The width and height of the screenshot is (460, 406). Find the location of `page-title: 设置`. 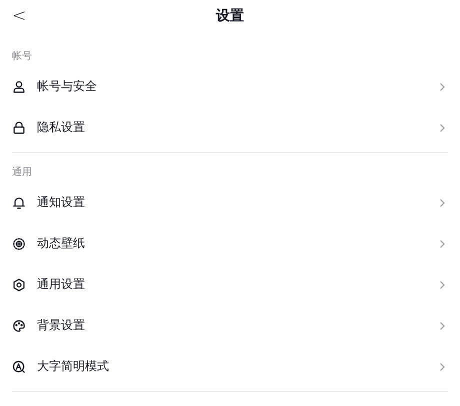

page-title: 设置 is located at coordinates (230, 16).